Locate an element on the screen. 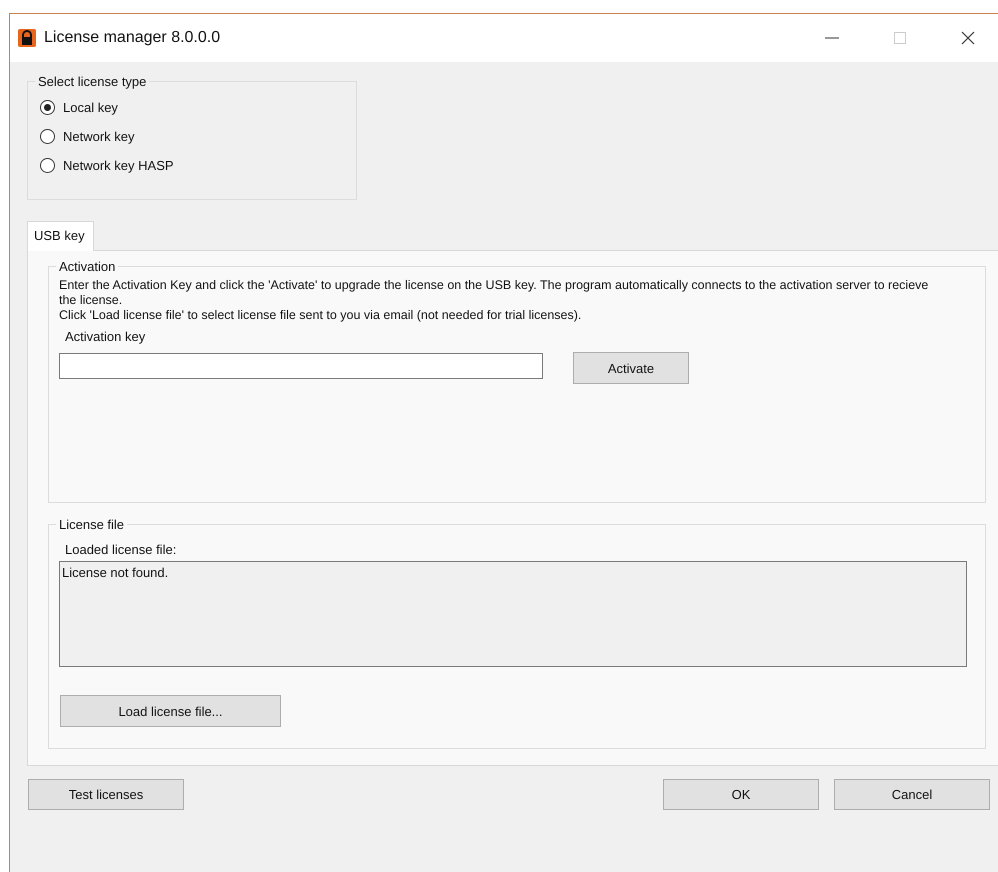 This screenshot has width=998, height=872. radio-label: Network key is located at coordinates (99, 136).